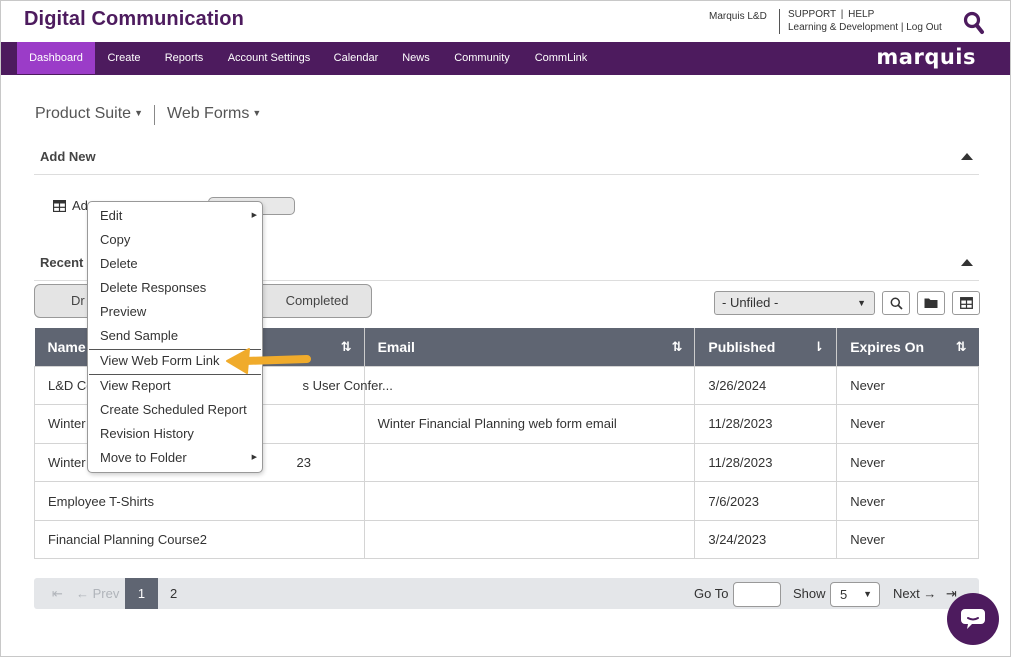 The width and height of the screenshot is (1011, 657). I want to click on support-link: SUPPORT, so click(812, 14).